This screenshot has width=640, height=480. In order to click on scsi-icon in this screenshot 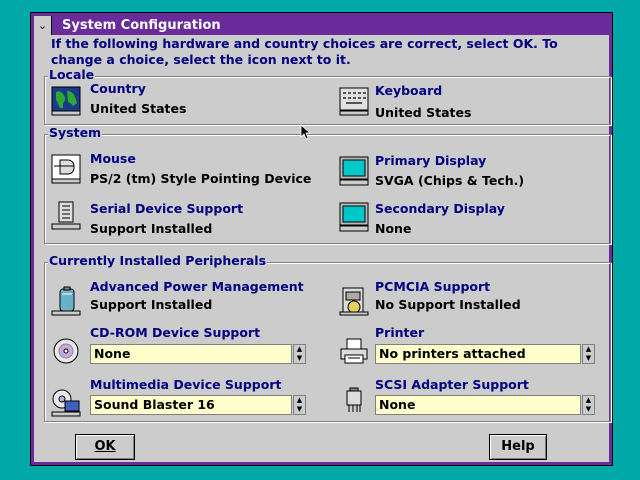, I will do `click(354, 402)`.